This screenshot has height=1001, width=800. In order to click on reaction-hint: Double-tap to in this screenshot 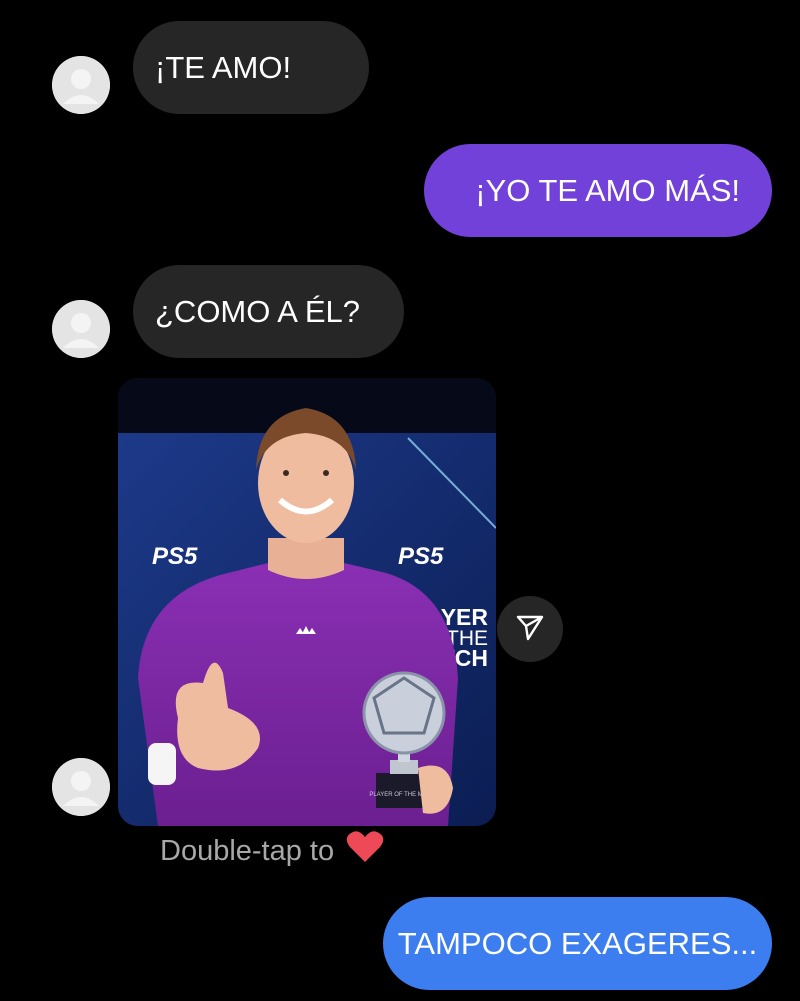, I will do `click(272, 851)`.